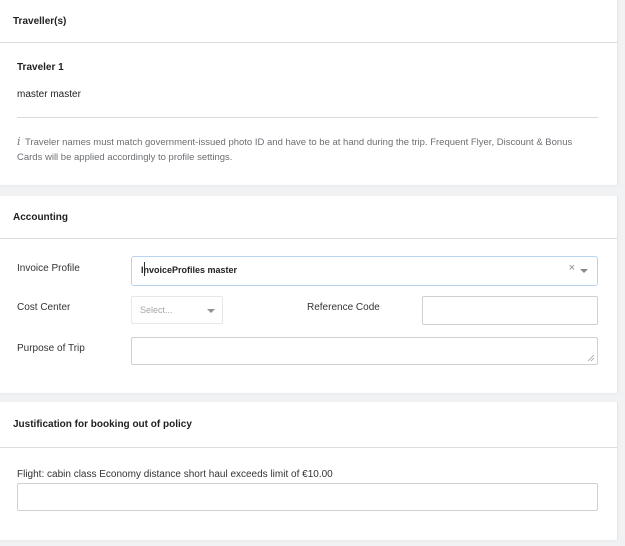 Image resolution: width=625 pixels, height=546 pixels. I want to click on reference-code-input, so click(510, 310).